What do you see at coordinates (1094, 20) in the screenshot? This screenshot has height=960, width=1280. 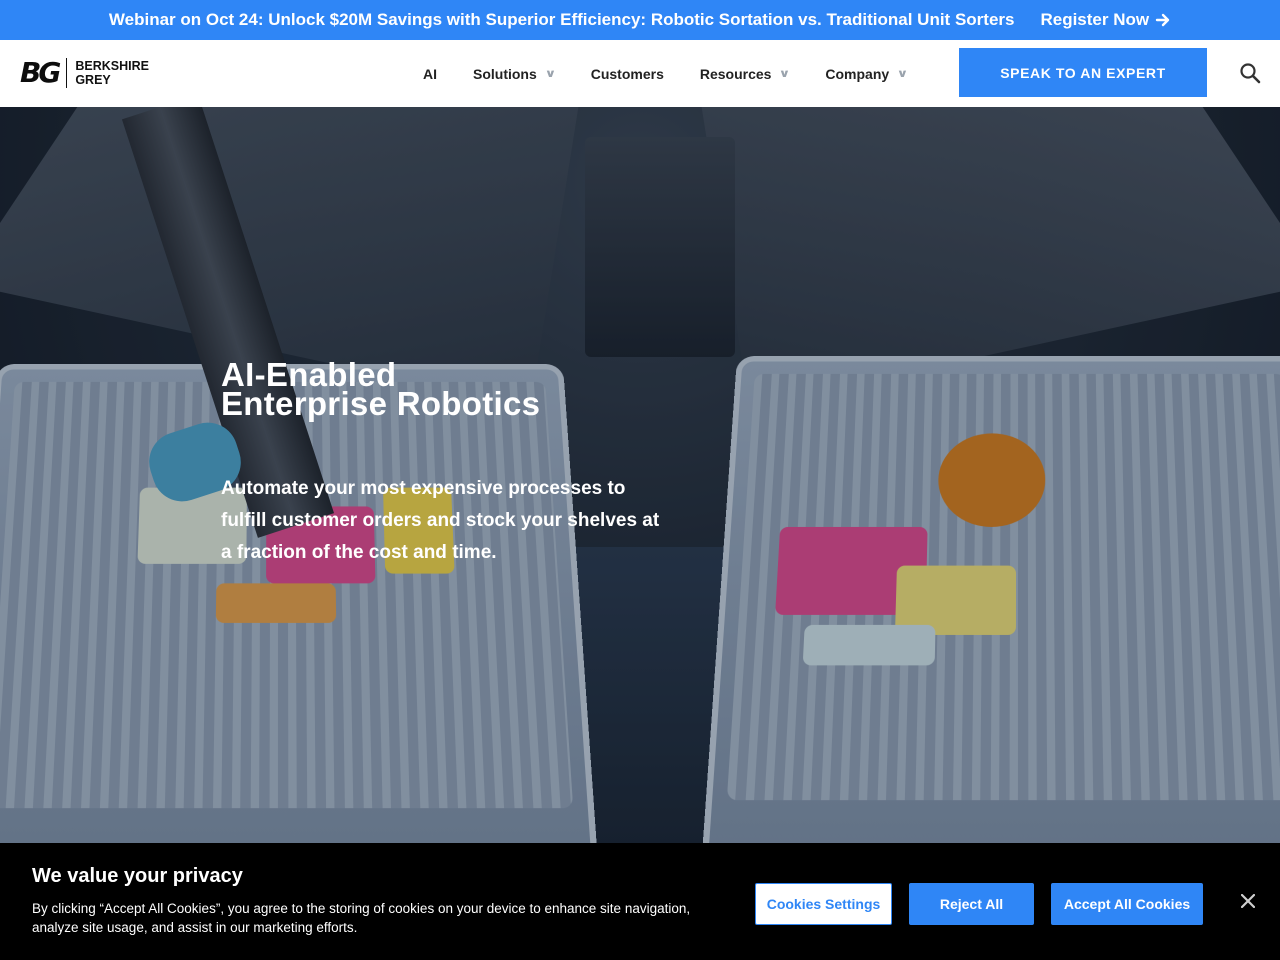 I see `register-now-label: Register Now` at bounding box center [1094, 20].